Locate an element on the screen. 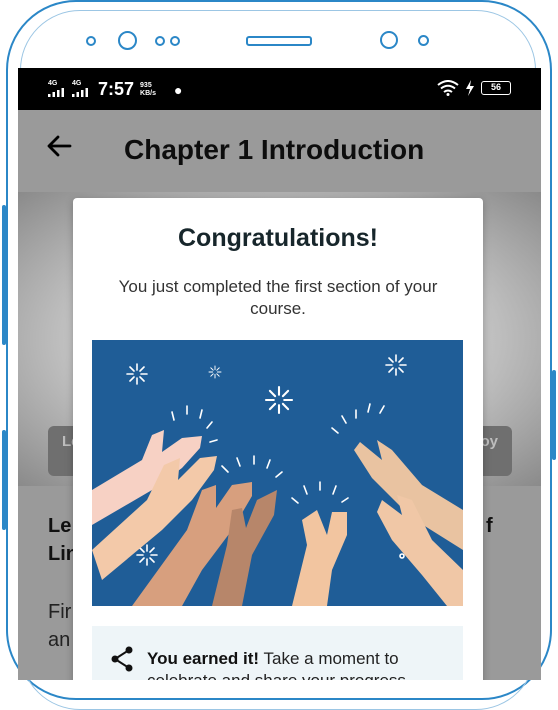 The width and height of the screenshot is (558, 710). lesson-paragraph: Fir an is located at coordinates (59, 626).